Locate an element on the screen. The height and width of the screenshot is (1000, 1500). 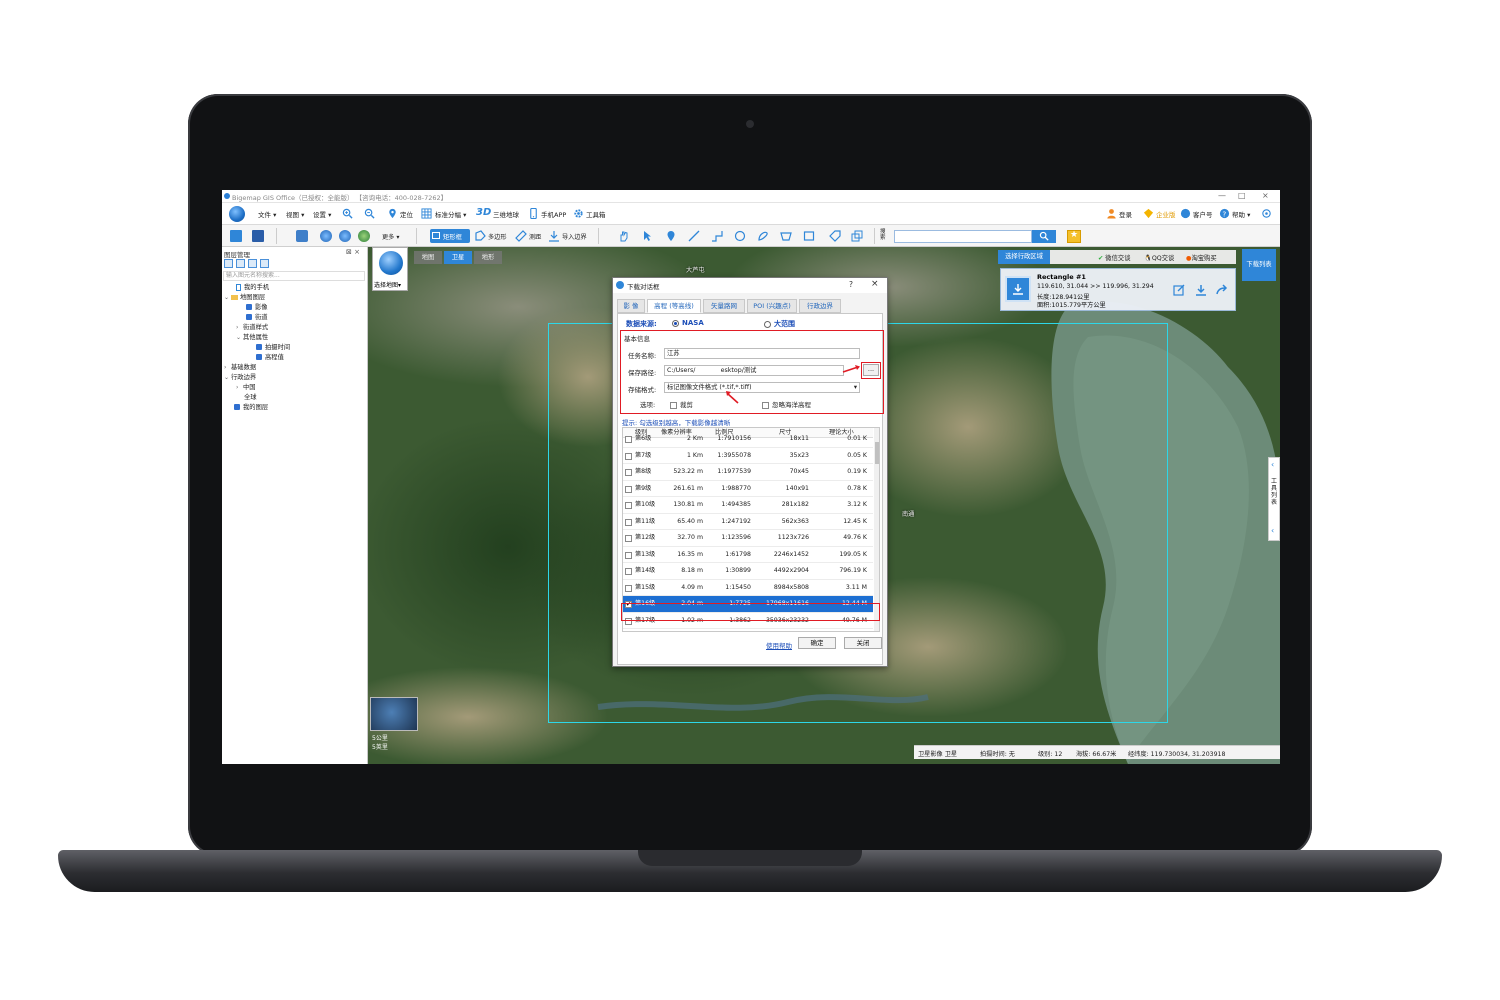
table-row: 第10级 130.81 m 1:494385 281x182 3.12 K is located at coordinates (748, 505).